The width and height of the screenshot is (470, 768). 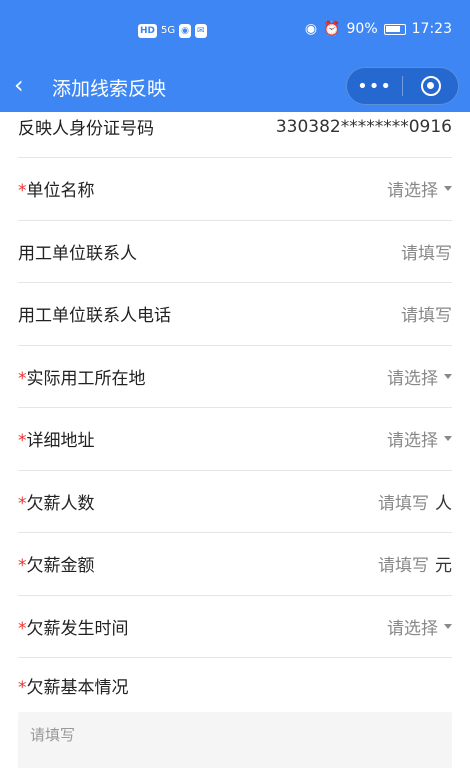 What do you see at coordinates (235, 31) in the screenshot?
I see `status-bar: HD 5G ◉ ✉ ◉ ⏰ 90% 17:23` at bounding box center [235, 31].